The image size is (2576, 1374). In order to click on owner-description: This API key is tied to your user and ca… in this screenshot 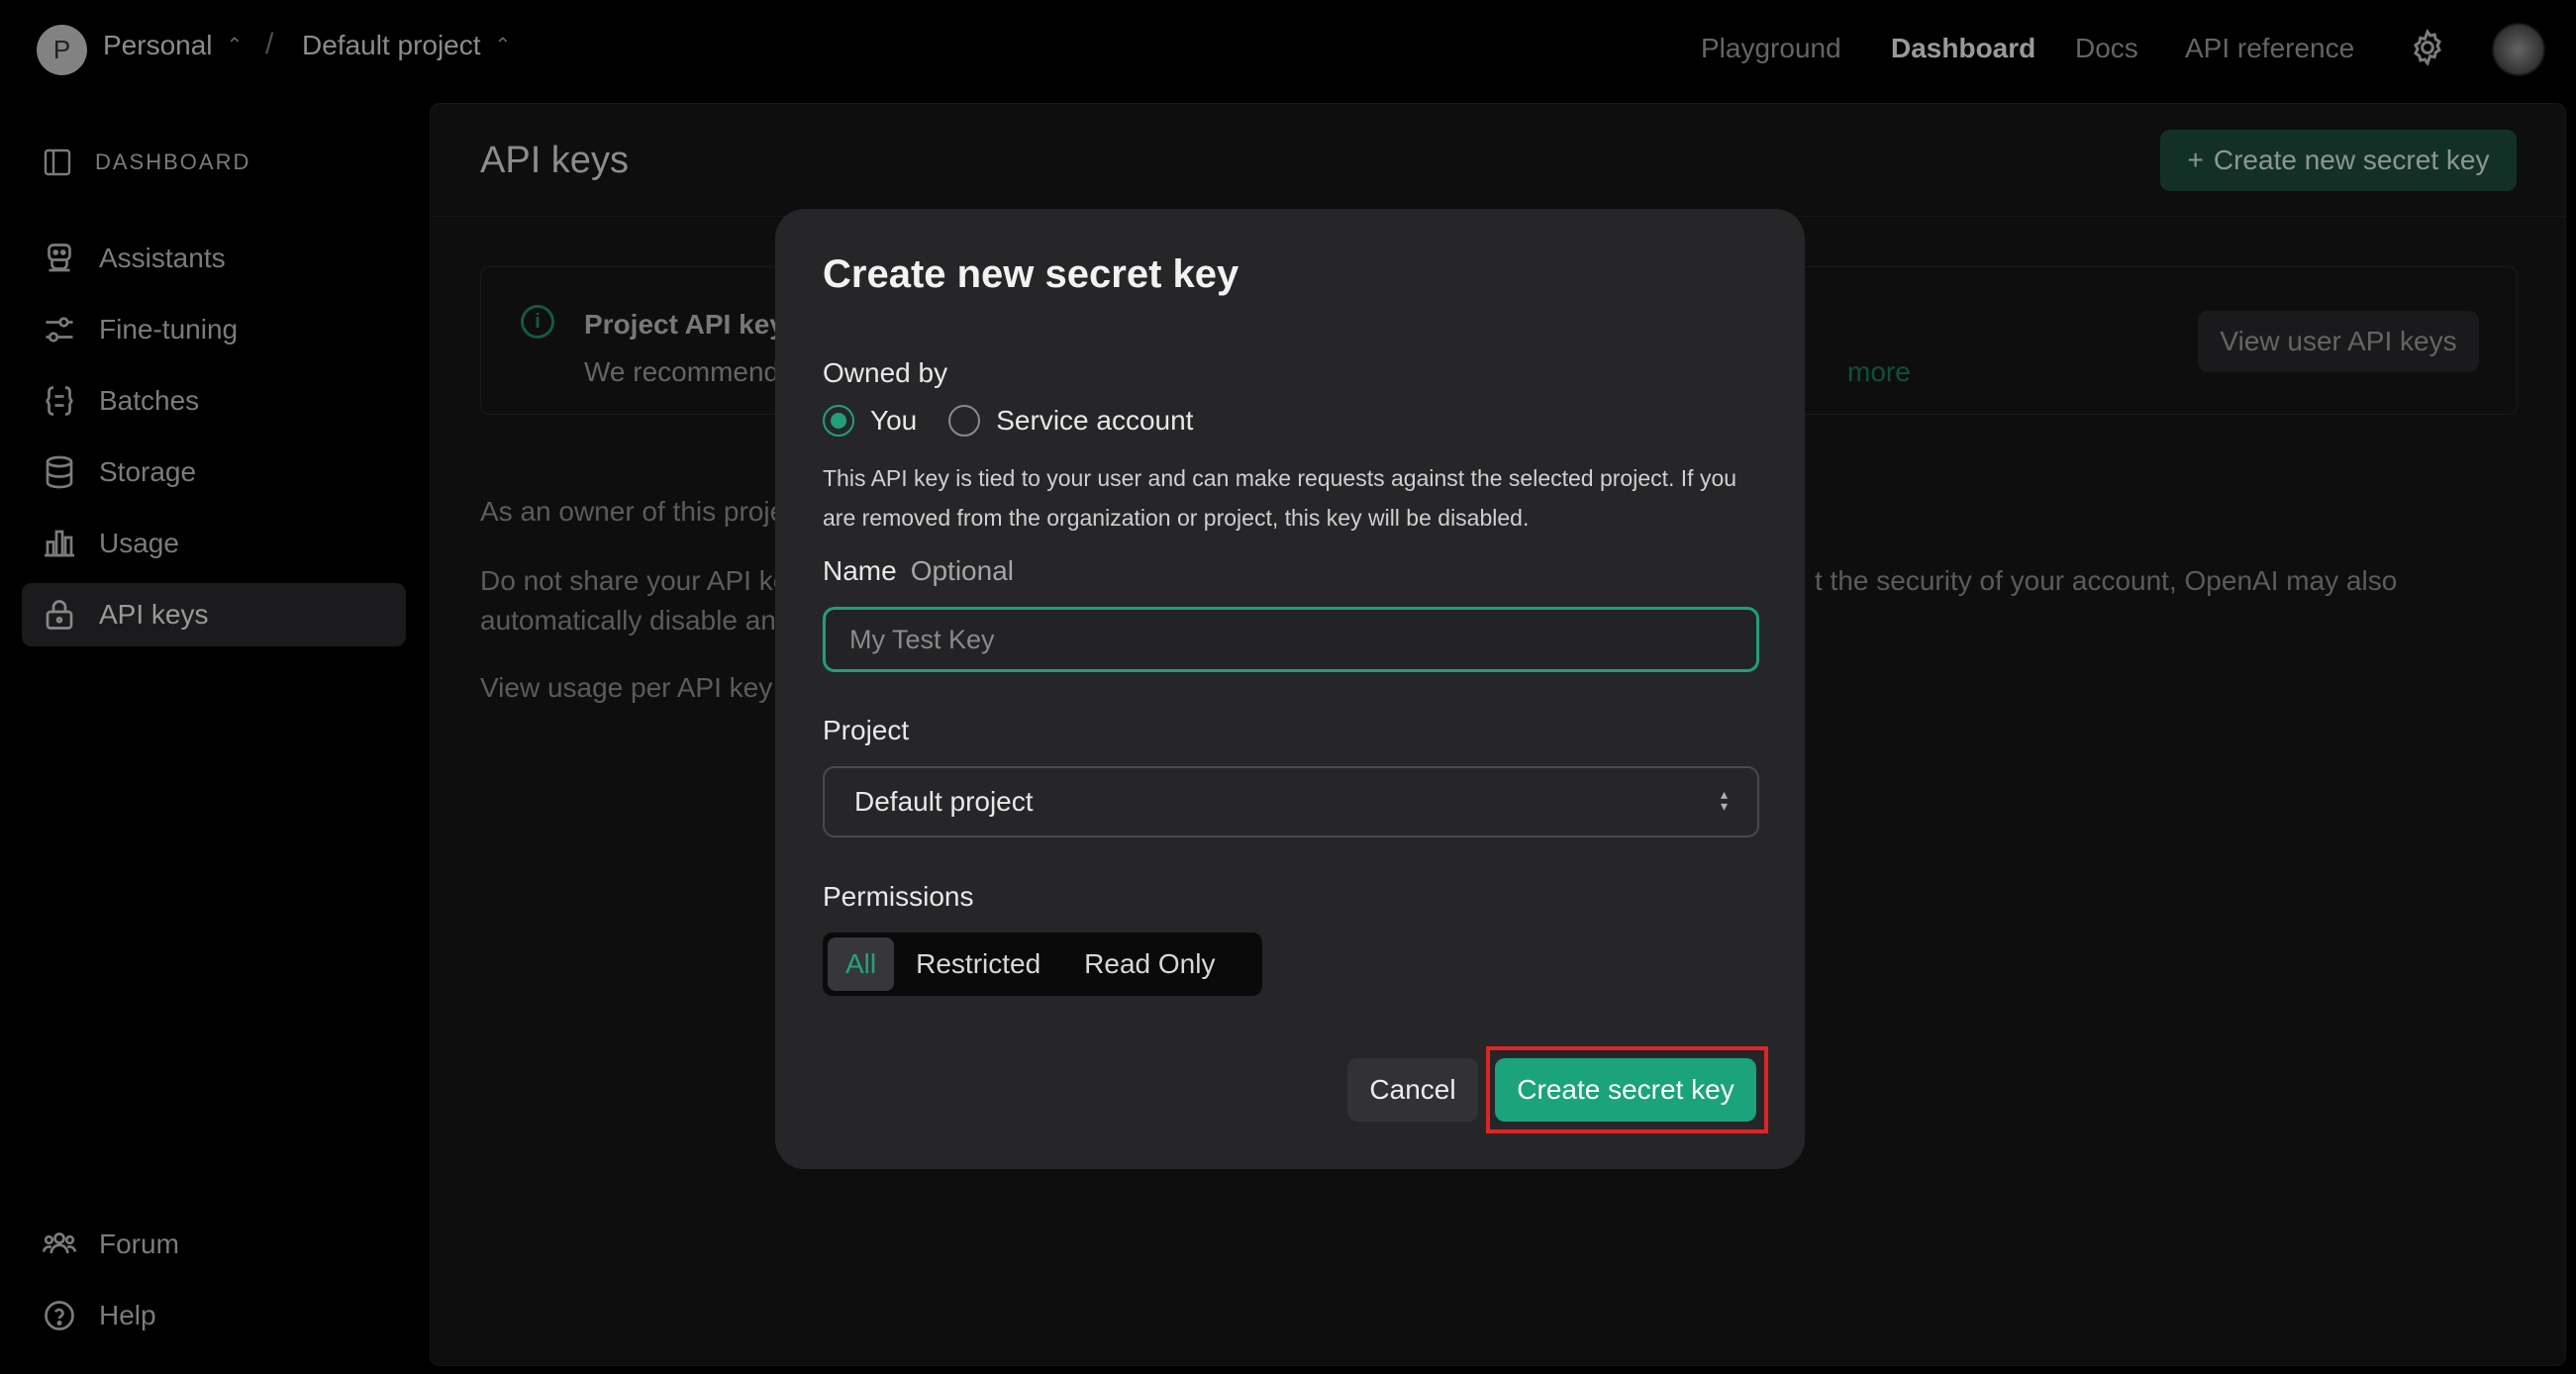, I will do `click(1280, 498)`.